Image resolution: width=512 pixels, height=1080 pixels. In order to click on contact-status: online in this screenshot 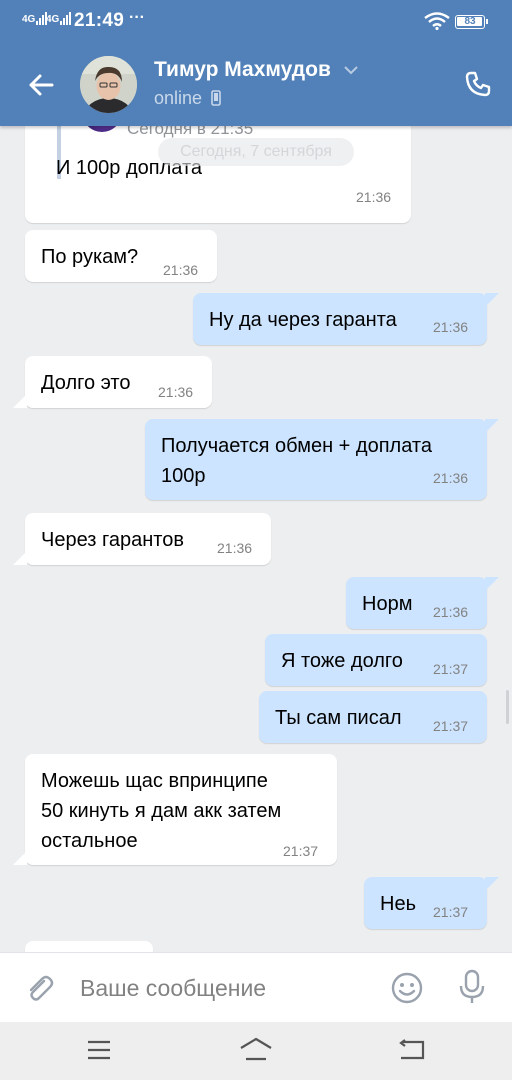, I will do `click(187, 98)`.